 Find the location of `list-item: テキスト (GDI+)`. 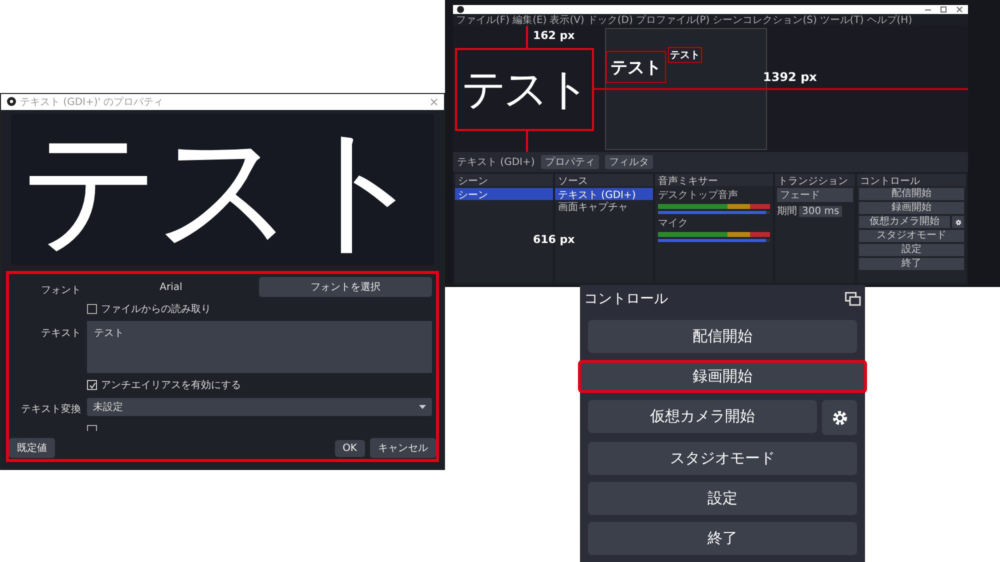

list-item: テキスト (GDI+) is located at coordinates (604, 194).